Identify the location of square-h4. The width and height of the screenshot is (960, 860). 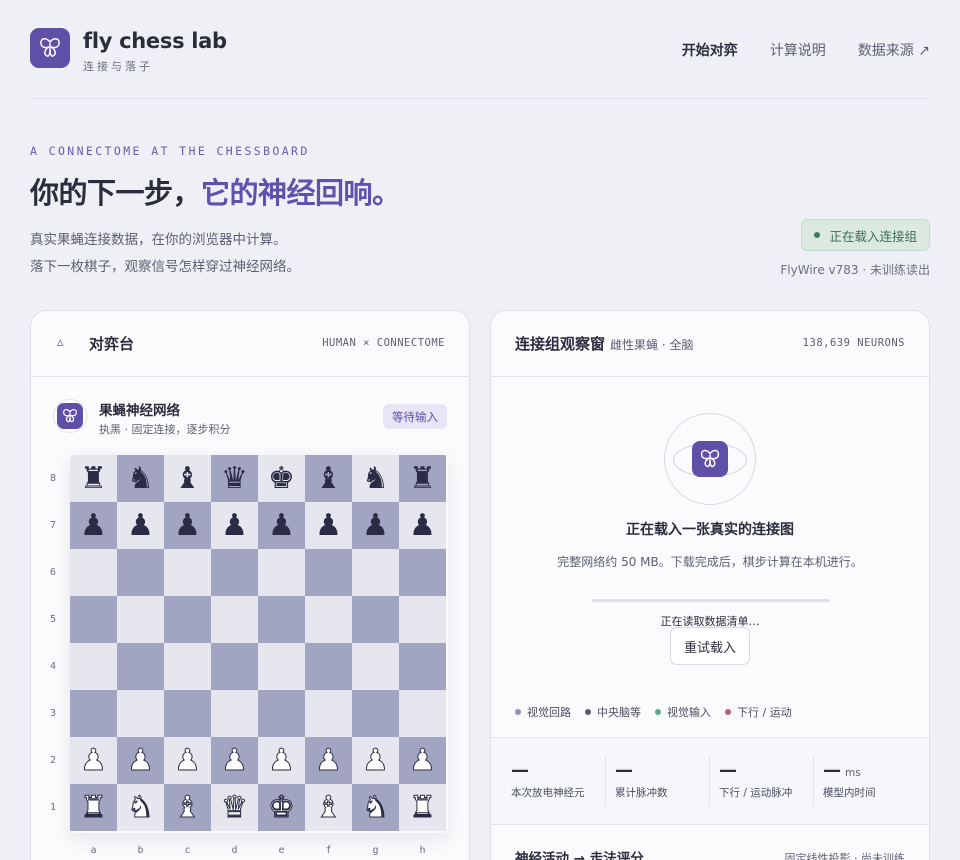
(422, 666).